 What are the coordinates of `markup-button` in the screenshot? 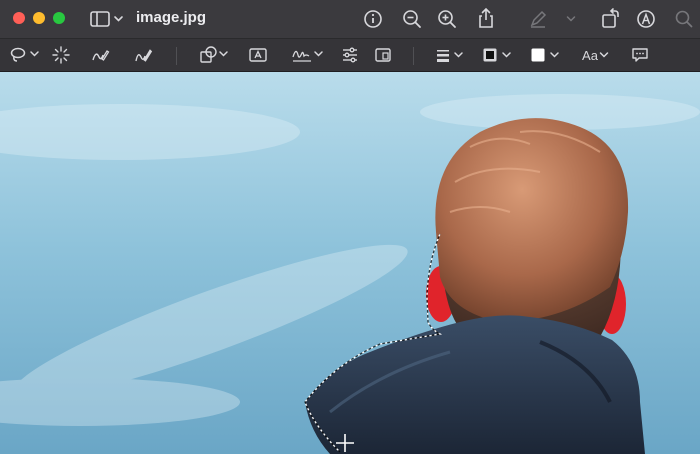 It's located at (646, 19).